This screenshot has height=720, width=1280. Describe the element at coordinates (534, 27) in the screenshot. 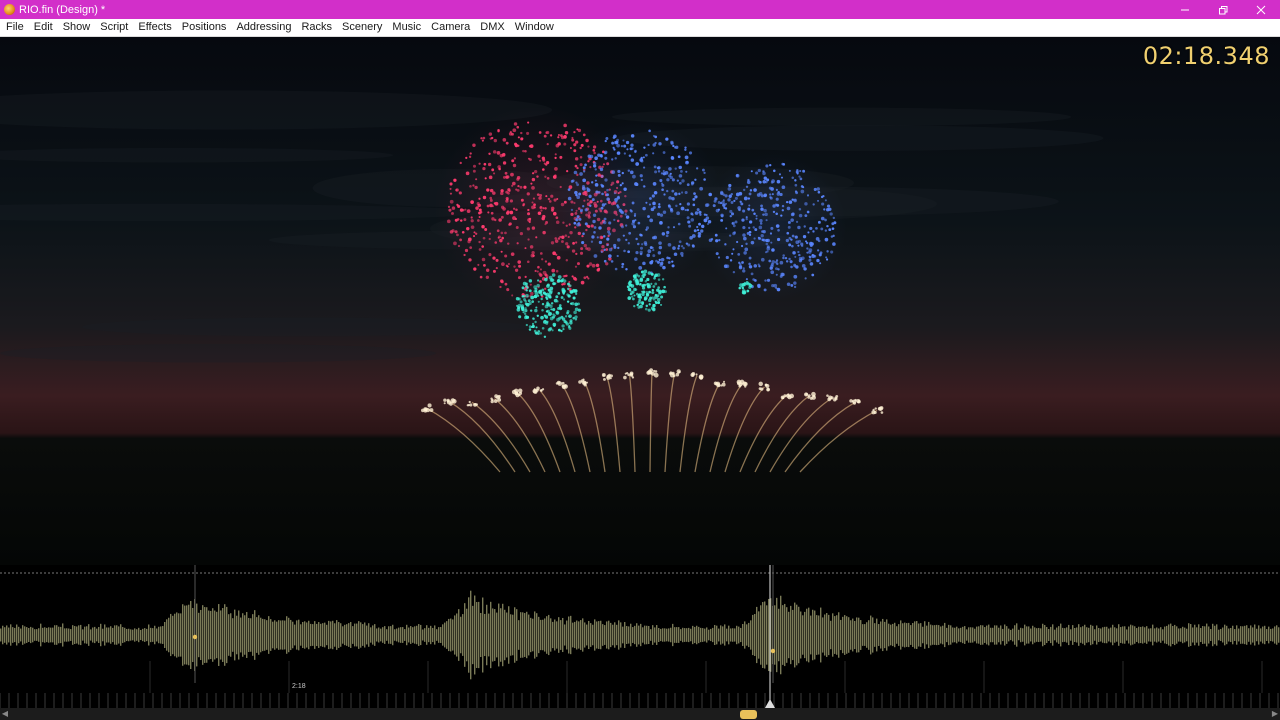

I see `menu-window: Window` at that location.